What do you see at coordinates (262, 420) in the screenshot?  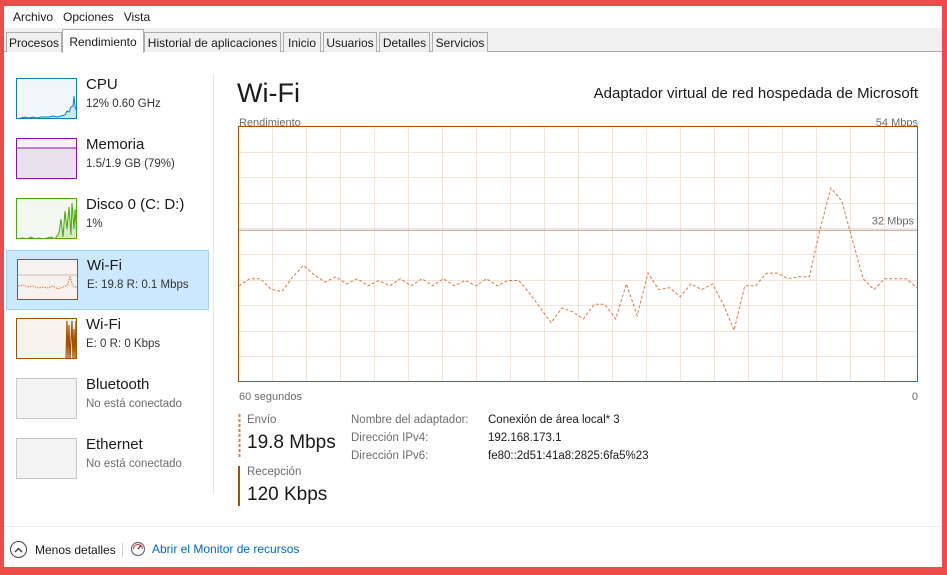 I see `send-label: Envío` at bounding box center [262, 420].